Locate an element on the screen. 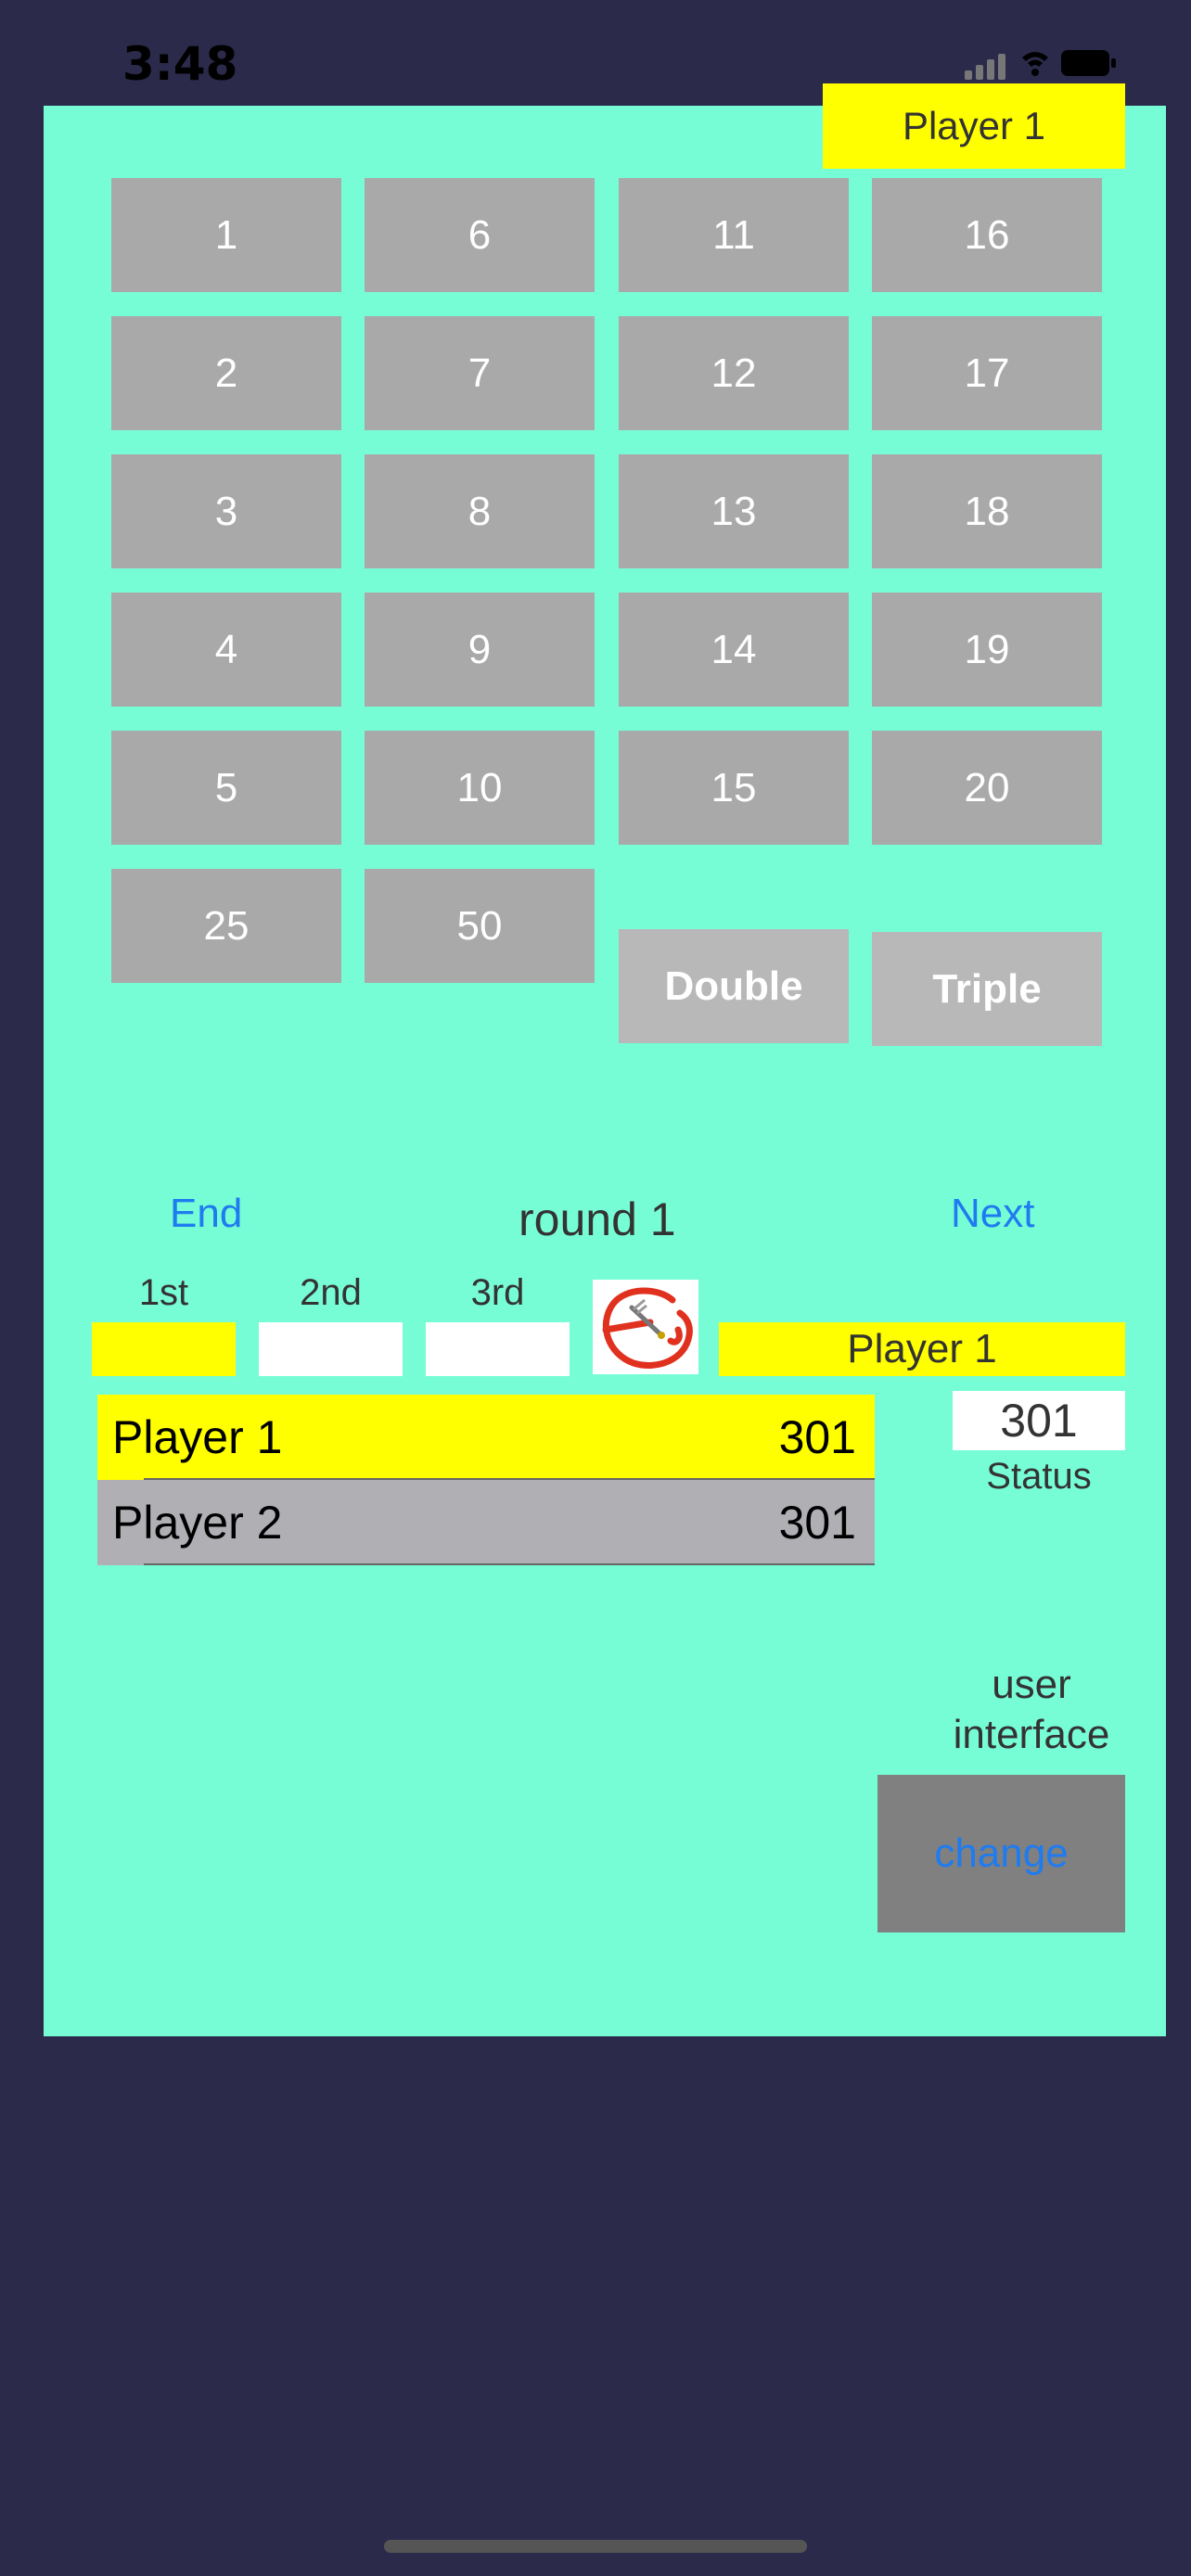 The image size is (1191, 2576). battery-icon is located at coordinates (1088, 63).